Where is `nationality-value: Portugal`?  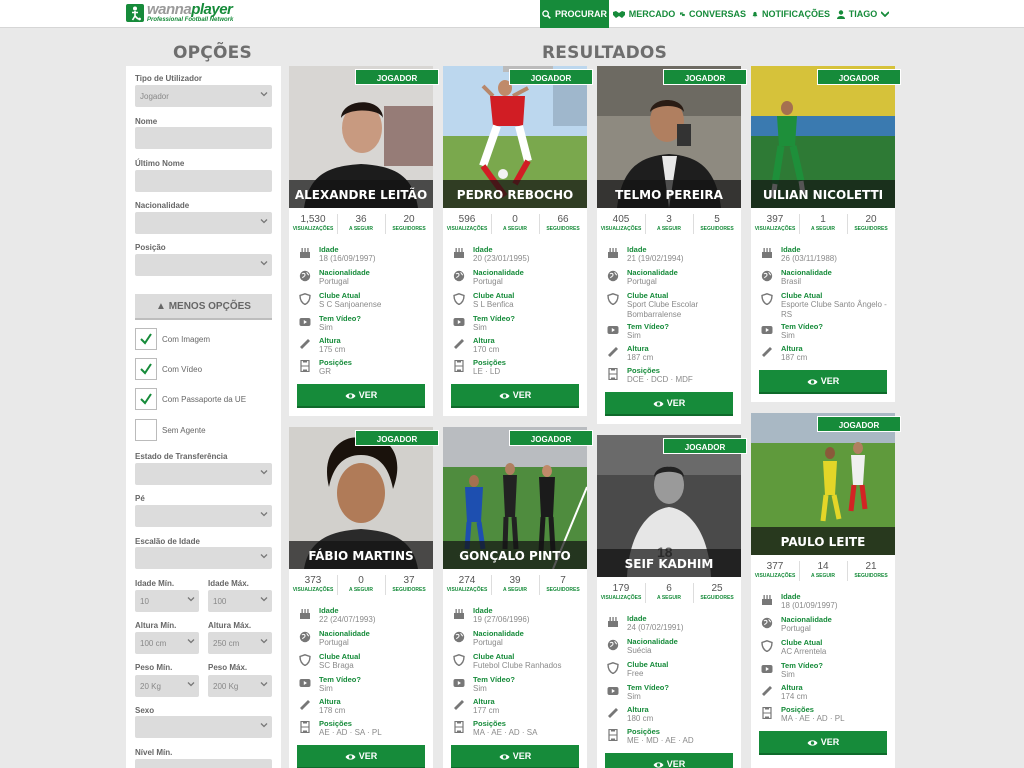 nationality-value: Portugal is located at coordinates (334, 281).